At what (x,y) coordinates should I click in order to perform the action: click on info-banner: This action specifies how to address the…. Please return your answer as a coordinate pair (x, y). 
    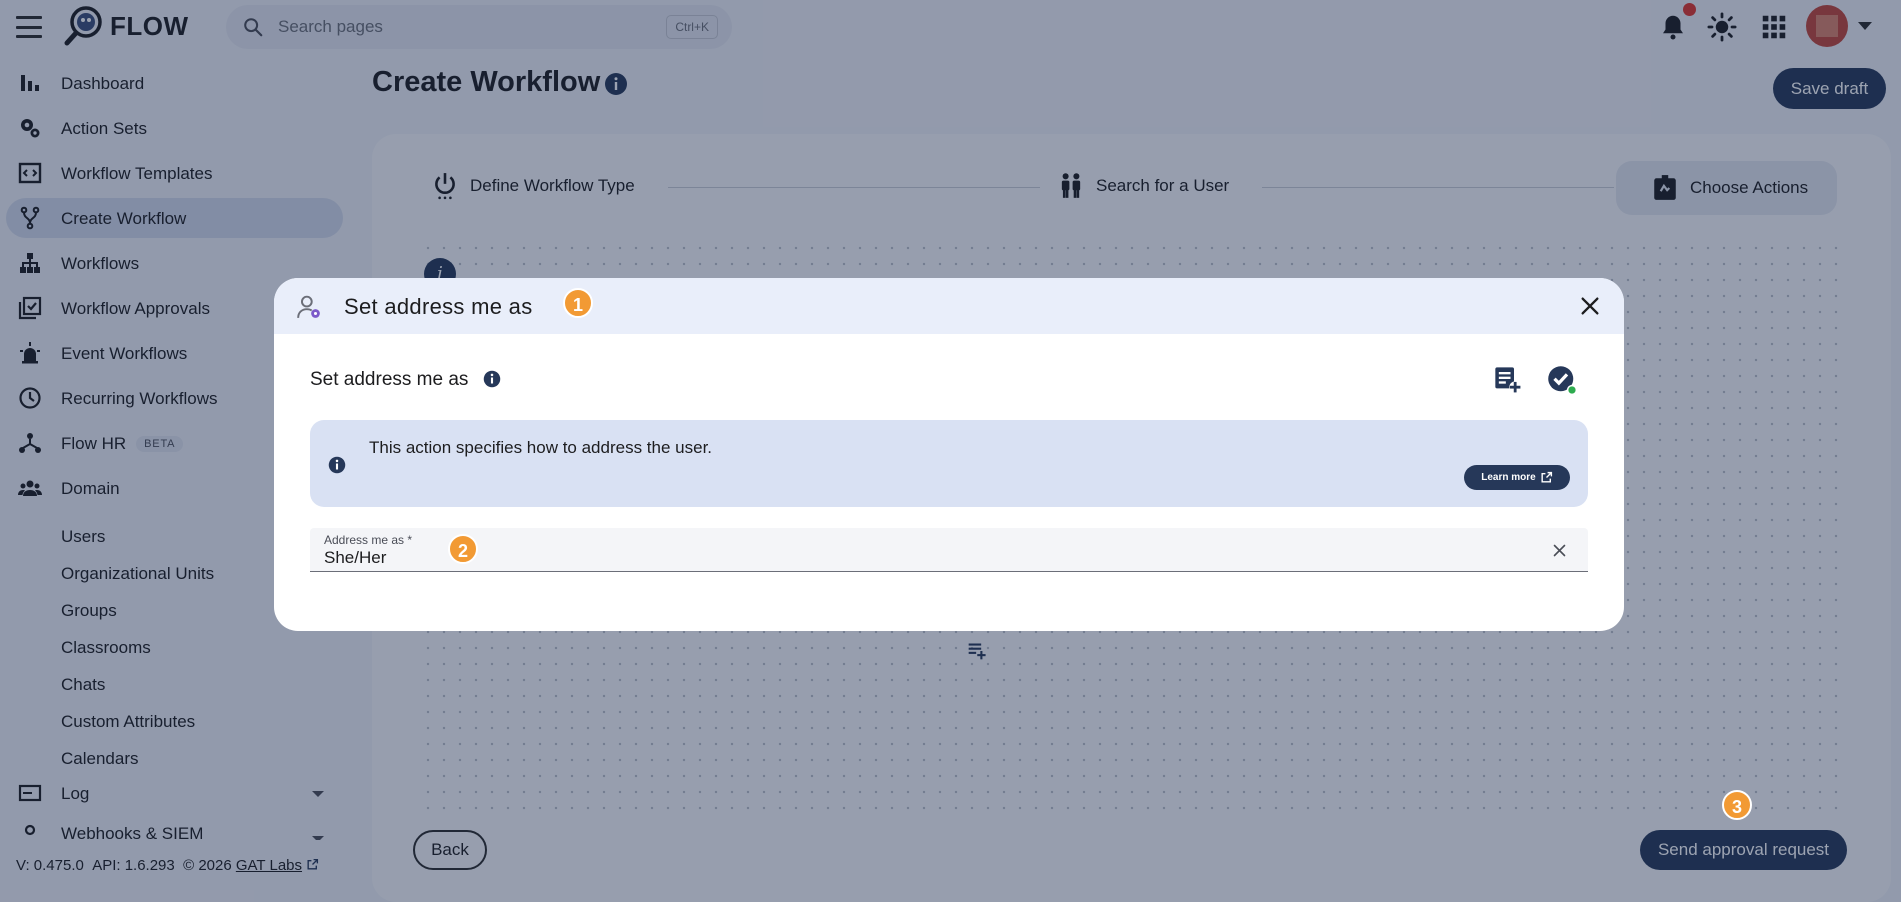
    Looking at the image, I should click on (949, 463).